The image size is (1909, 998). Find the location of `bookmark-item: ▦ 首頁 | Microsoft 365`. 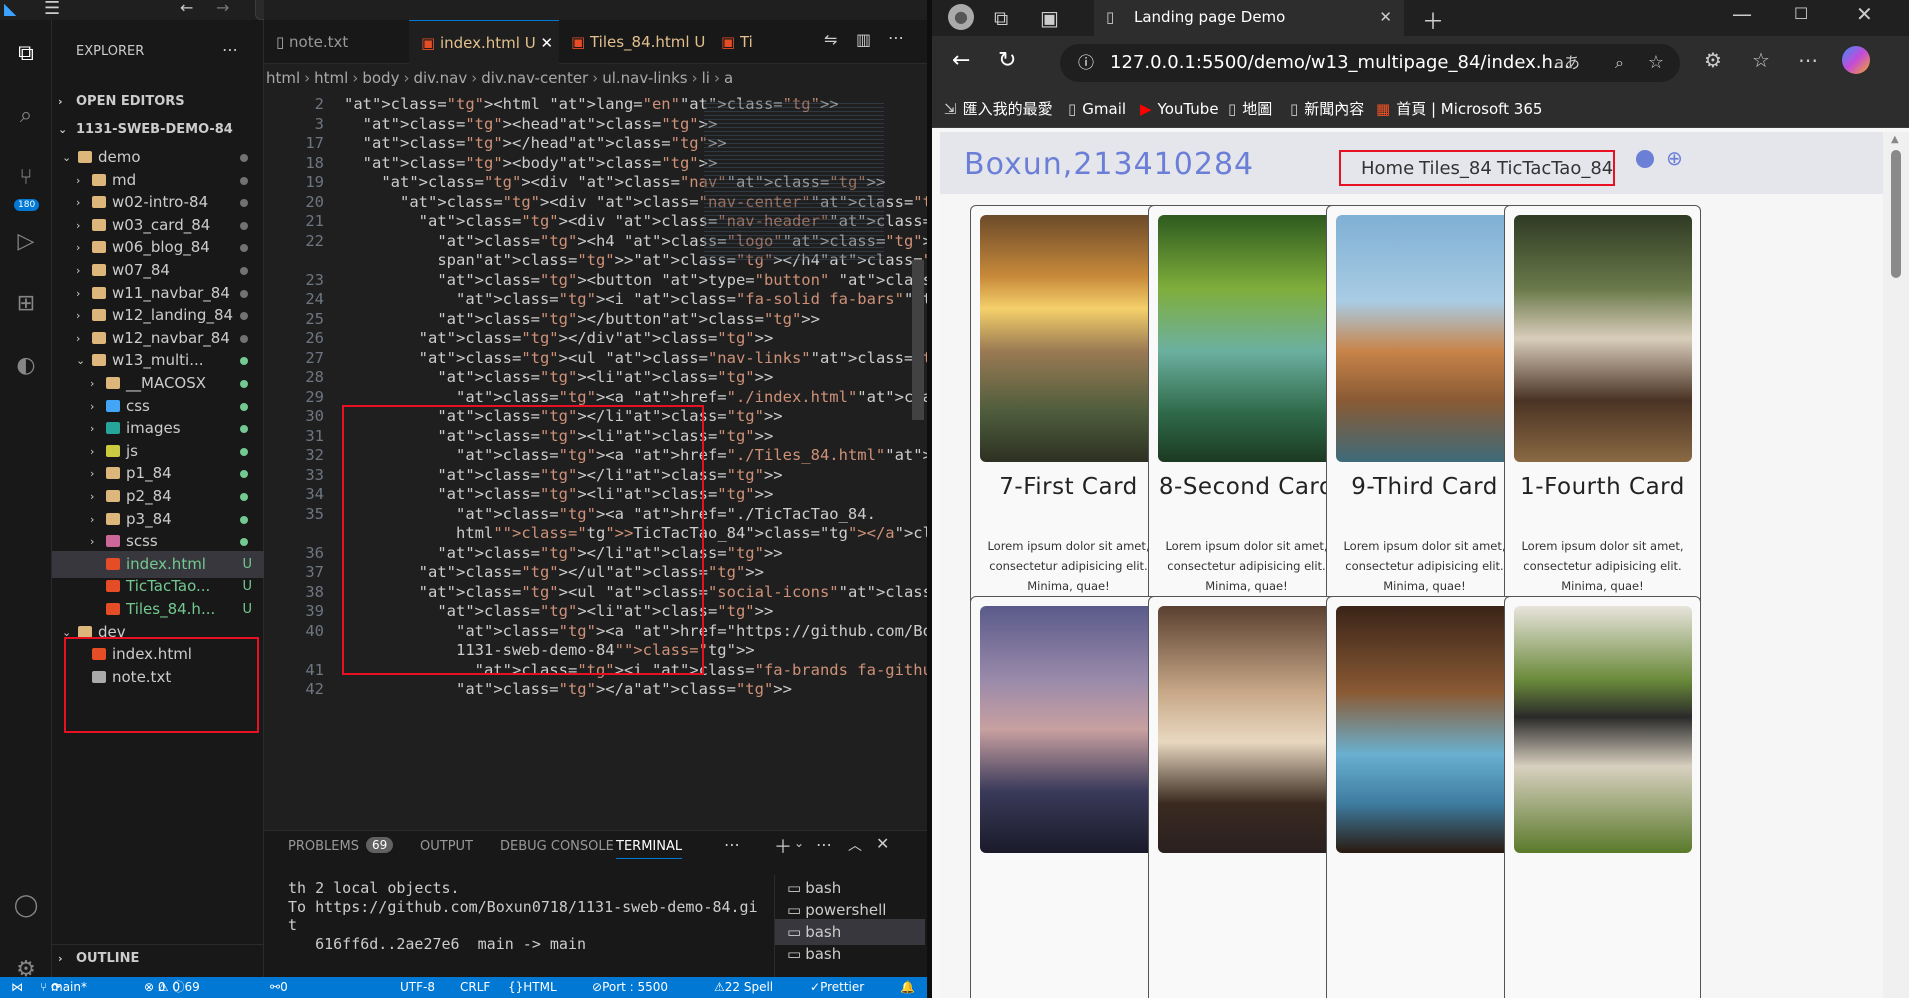

bookmark-item: ▦ 首頁 | Microsoft 365 is located at coordinates (1459, 109).